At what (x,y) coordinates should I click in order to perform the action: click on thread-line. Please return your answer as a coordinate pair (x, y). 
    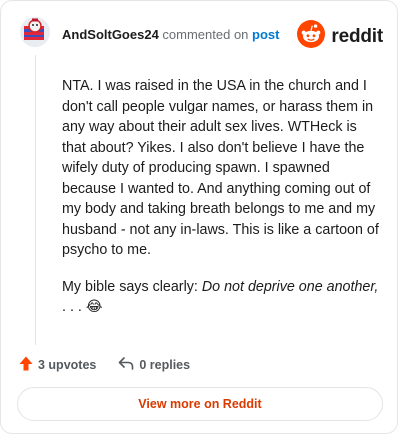
    Looking at the image, I should click on (35, 200).